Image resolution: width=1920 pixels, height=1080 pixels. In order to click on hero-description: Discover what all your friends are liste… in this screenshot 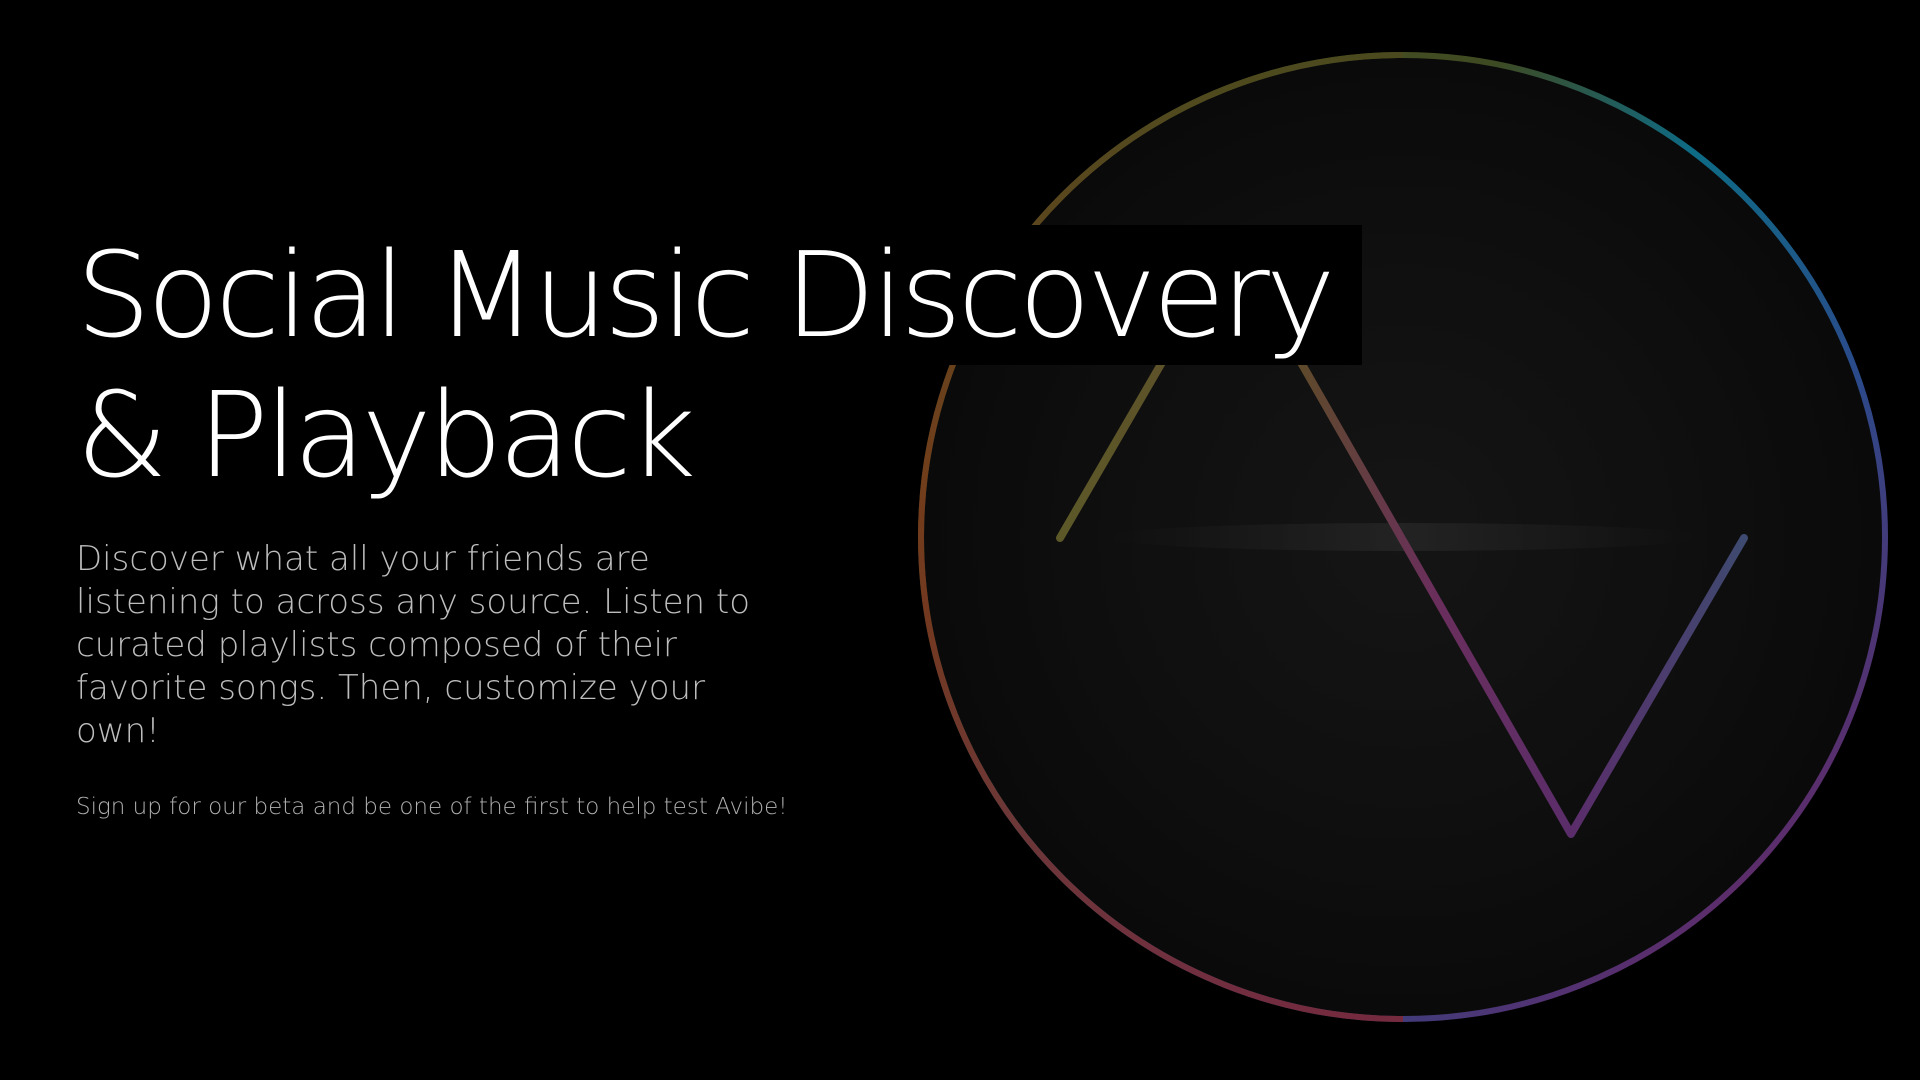, I will do `click(413, 645)`.